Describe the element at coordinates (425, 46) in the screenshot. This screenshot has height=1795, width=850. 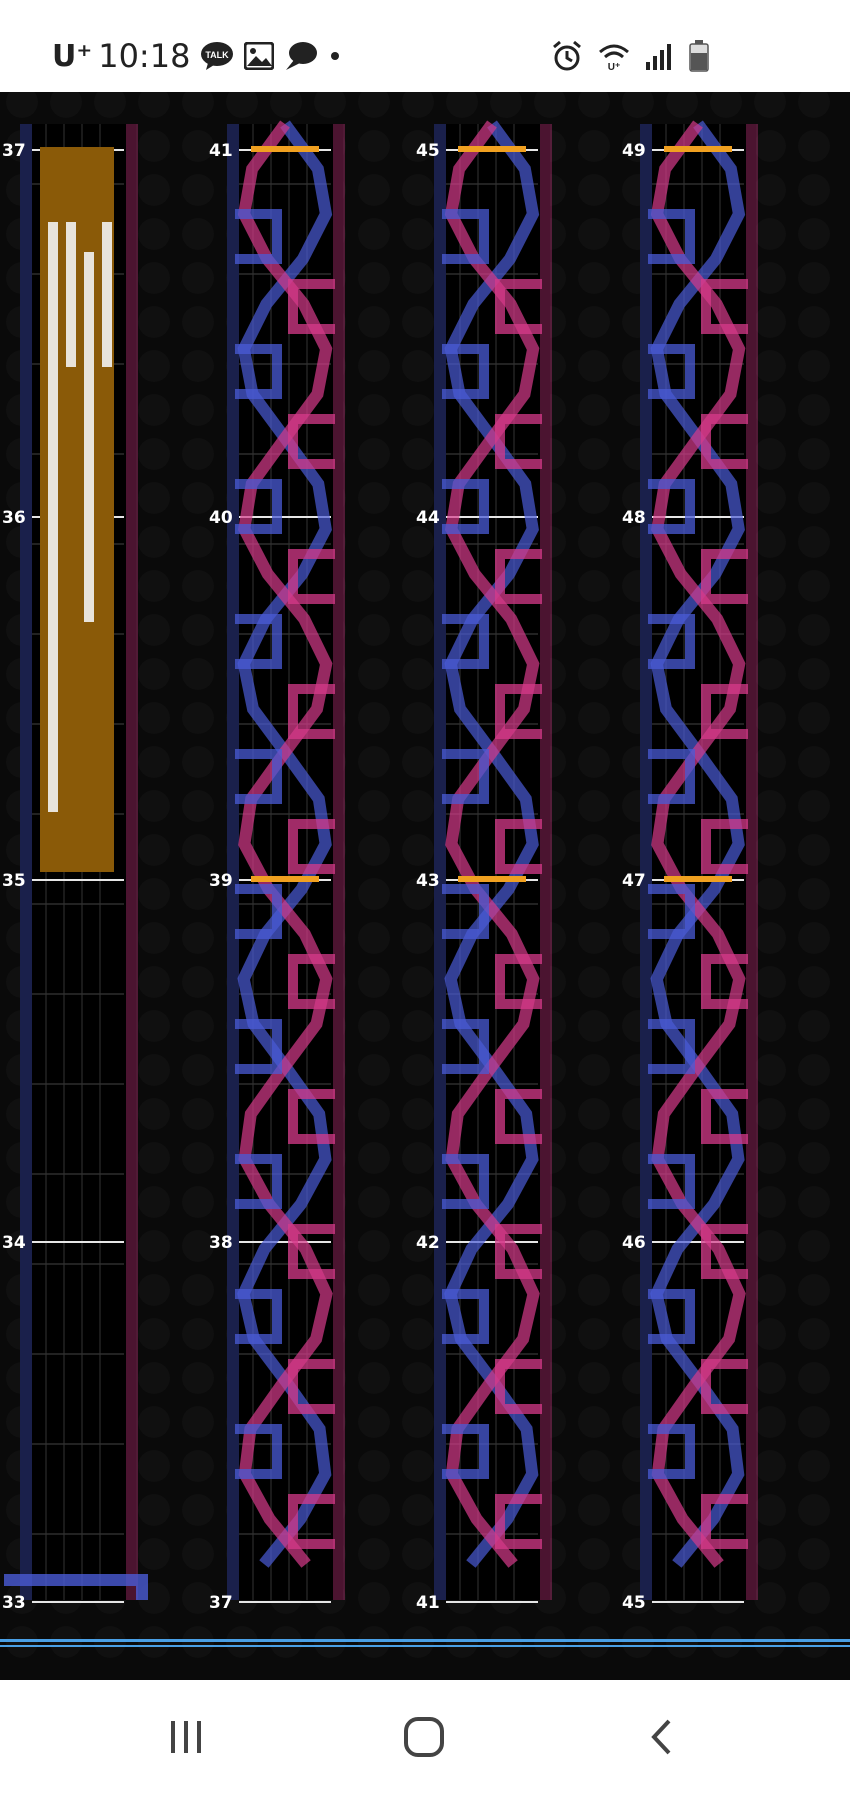
I see `status-bar: U⁺ 10:18 TALK U⁺` at that location.